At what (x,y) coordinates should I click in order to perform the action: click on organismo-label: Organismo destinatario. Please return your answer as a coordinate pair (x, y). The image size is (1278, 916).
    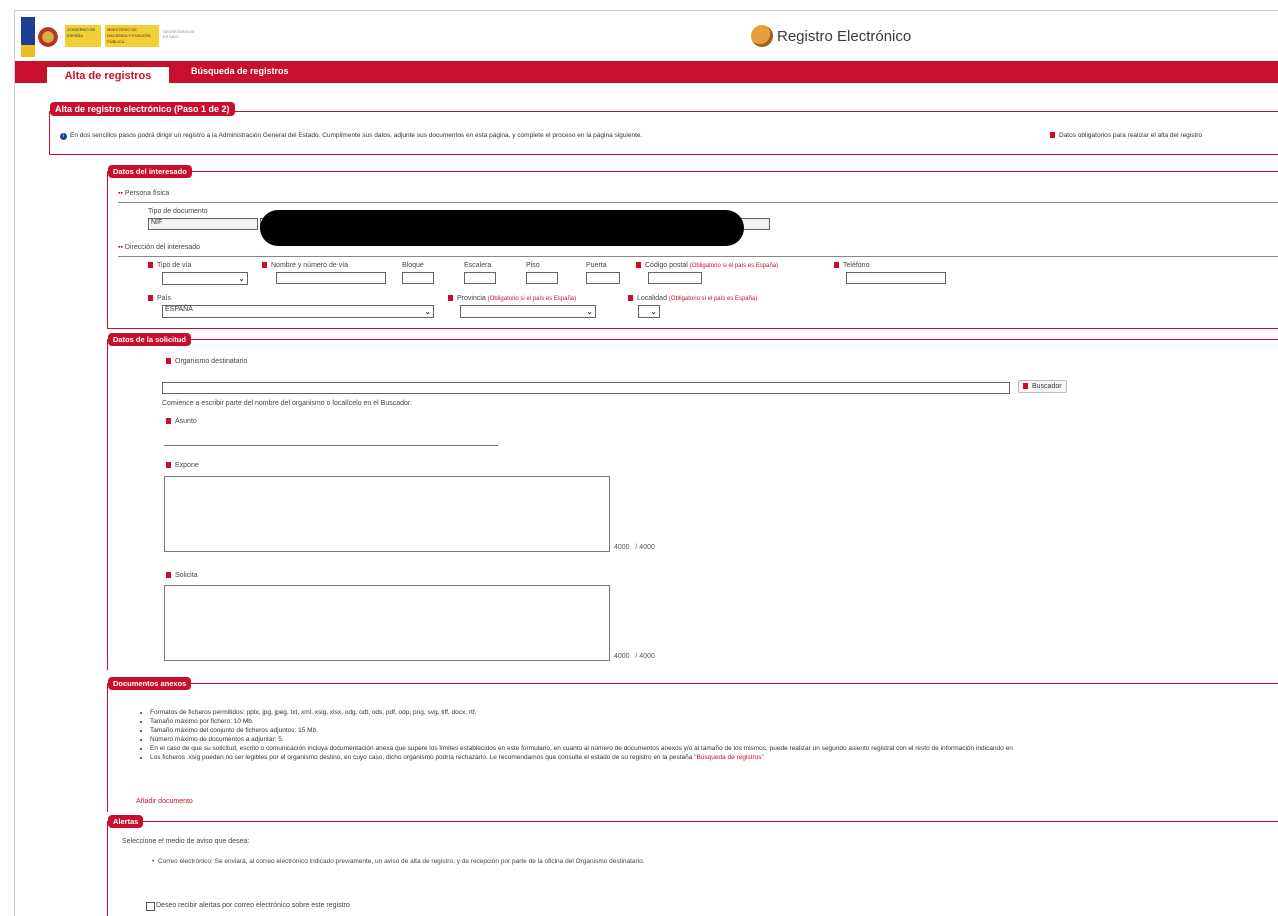
    Looking at the image, I should click on (206, 361).